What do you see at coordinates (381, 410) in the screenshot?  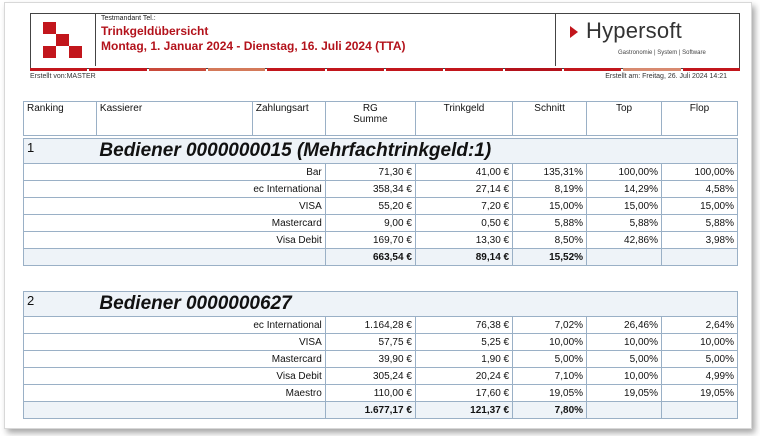 I see `group-sum-row: 1.677,17 €121,37 €7,80%` at bounding box center [381, 410].